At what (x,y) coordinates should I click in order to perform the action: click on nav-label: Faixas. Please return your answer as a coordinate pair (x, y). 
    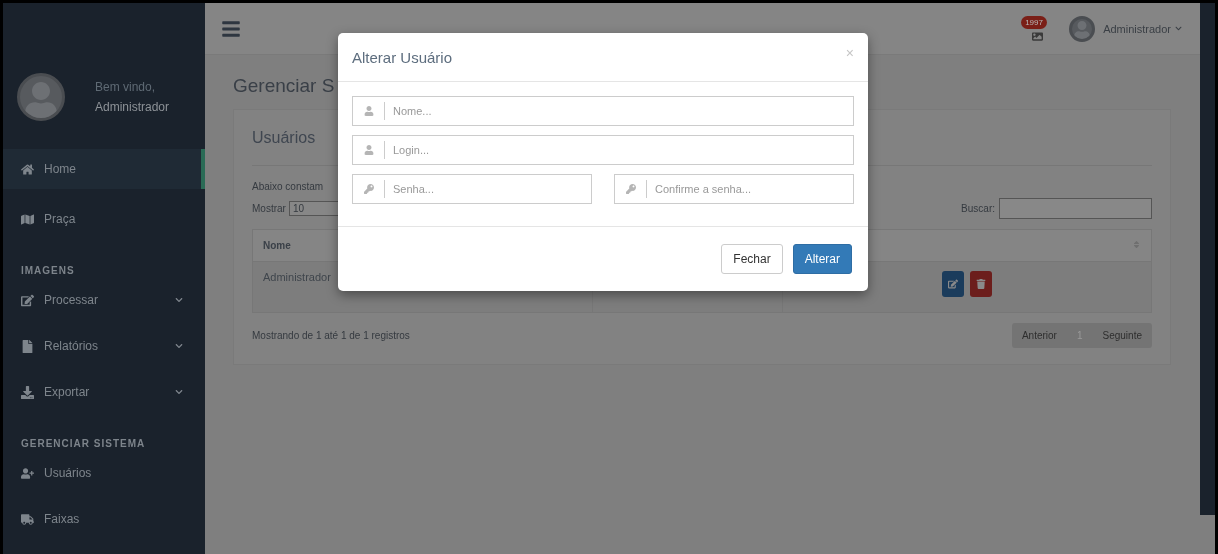
    Looking at the image, I should click on (62, 519).